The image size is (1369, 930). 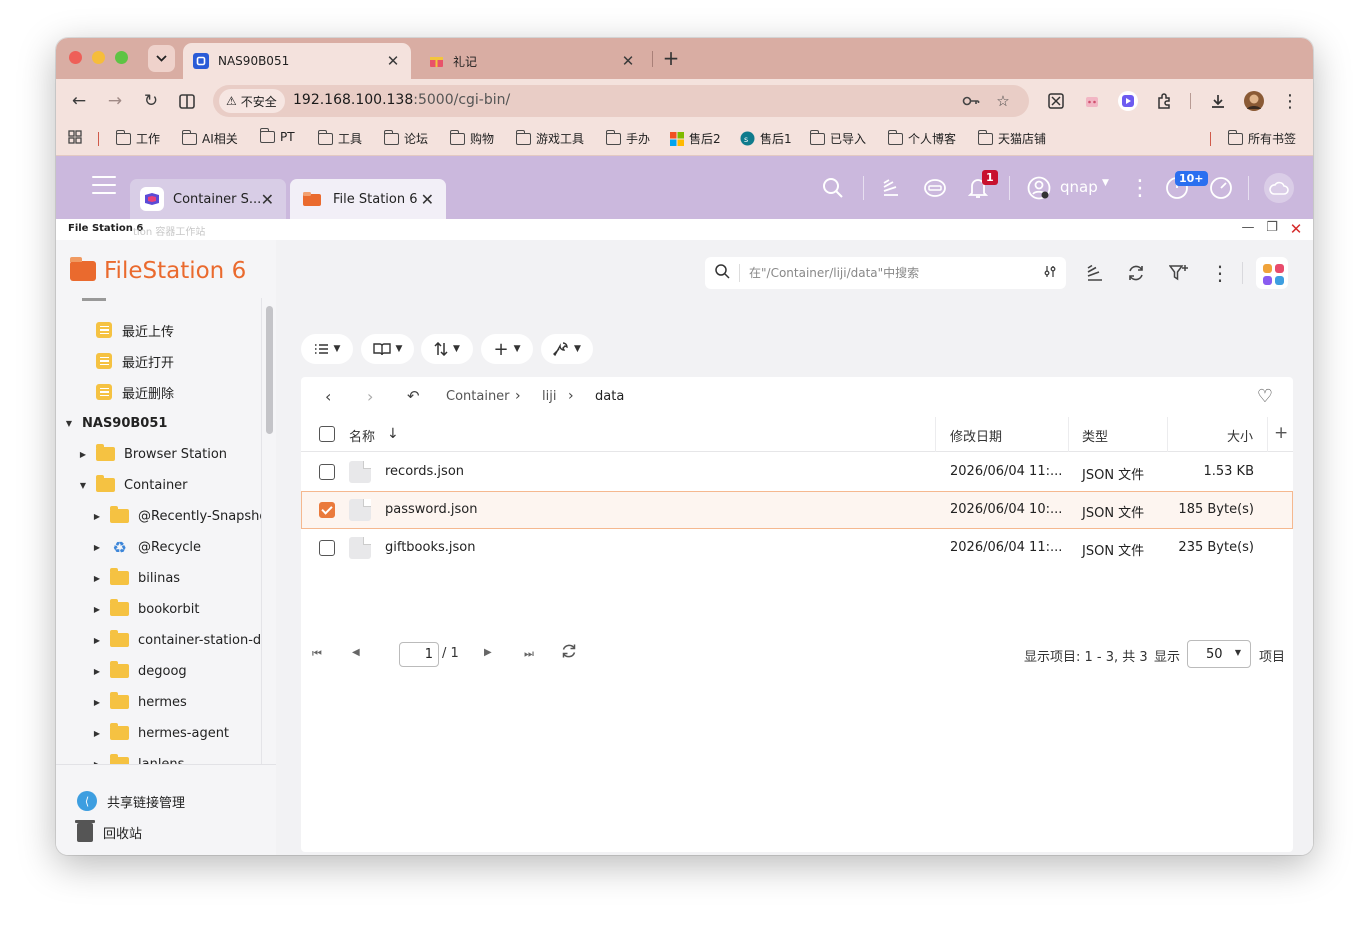 I want to click on myqnapcloud-icon, so click(x=1279, y=188).